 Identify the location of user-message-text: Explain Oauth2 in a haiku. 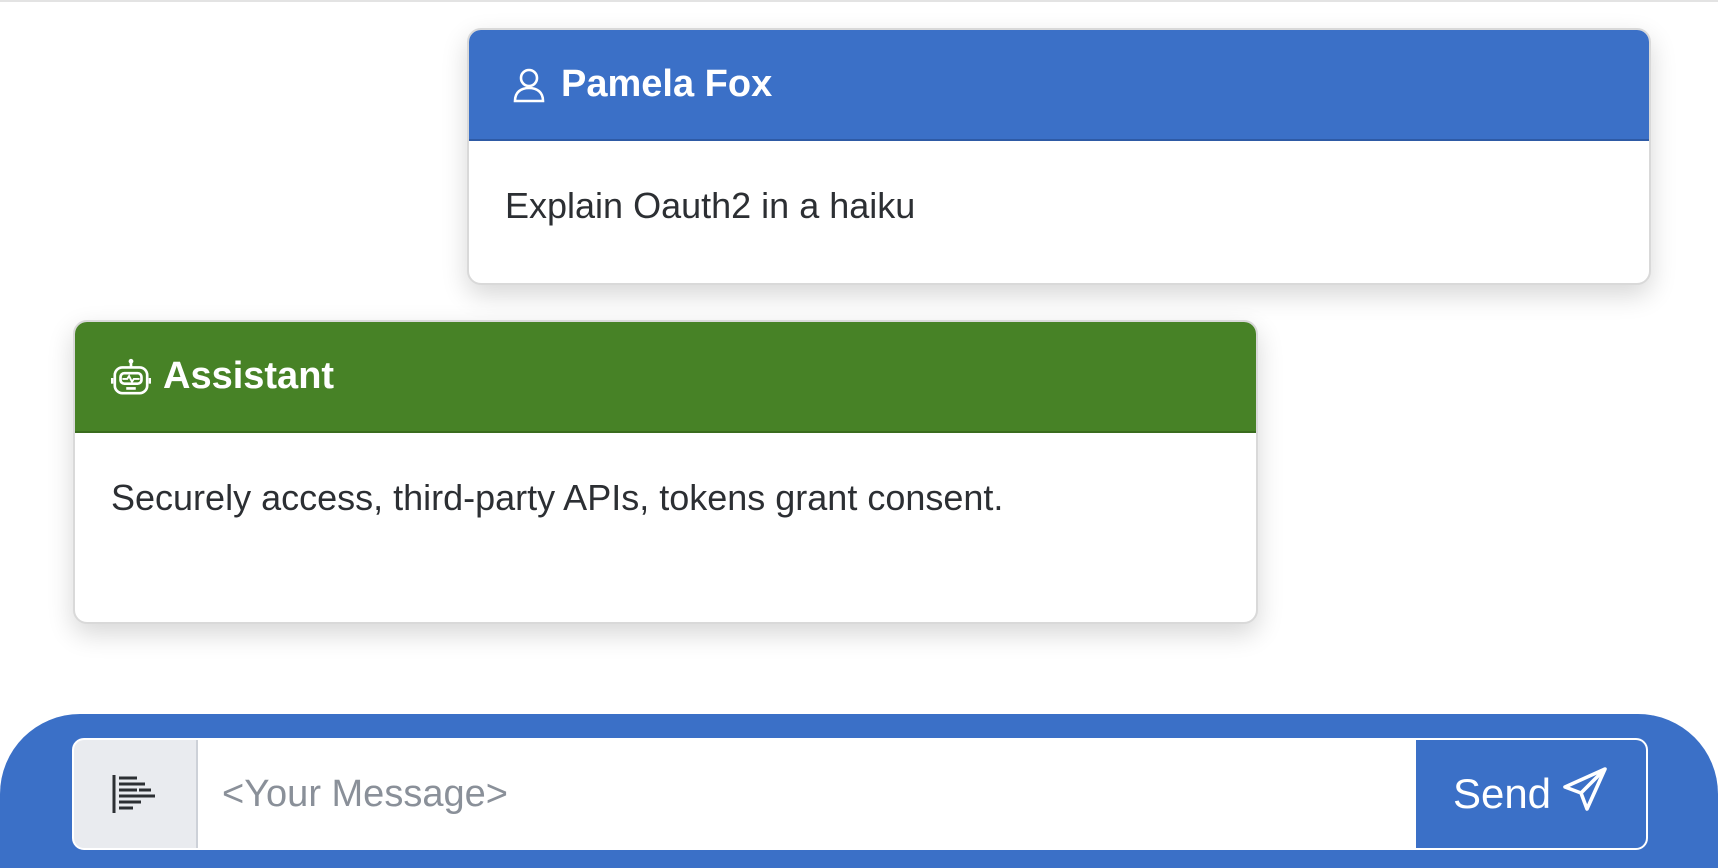
(710, 205).